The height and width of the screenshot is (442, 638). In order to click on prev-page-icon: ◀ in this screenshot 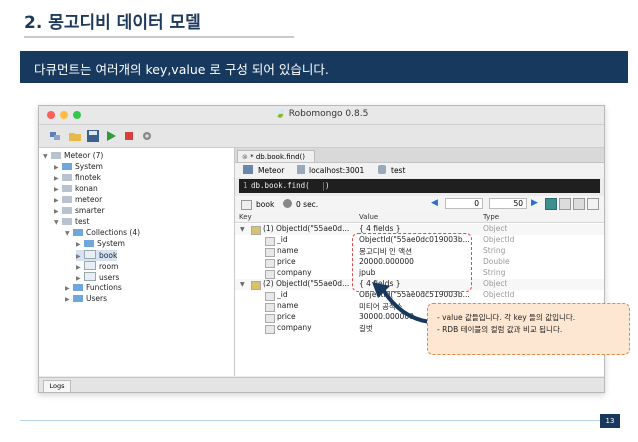, I will do `click(434, 203)`.